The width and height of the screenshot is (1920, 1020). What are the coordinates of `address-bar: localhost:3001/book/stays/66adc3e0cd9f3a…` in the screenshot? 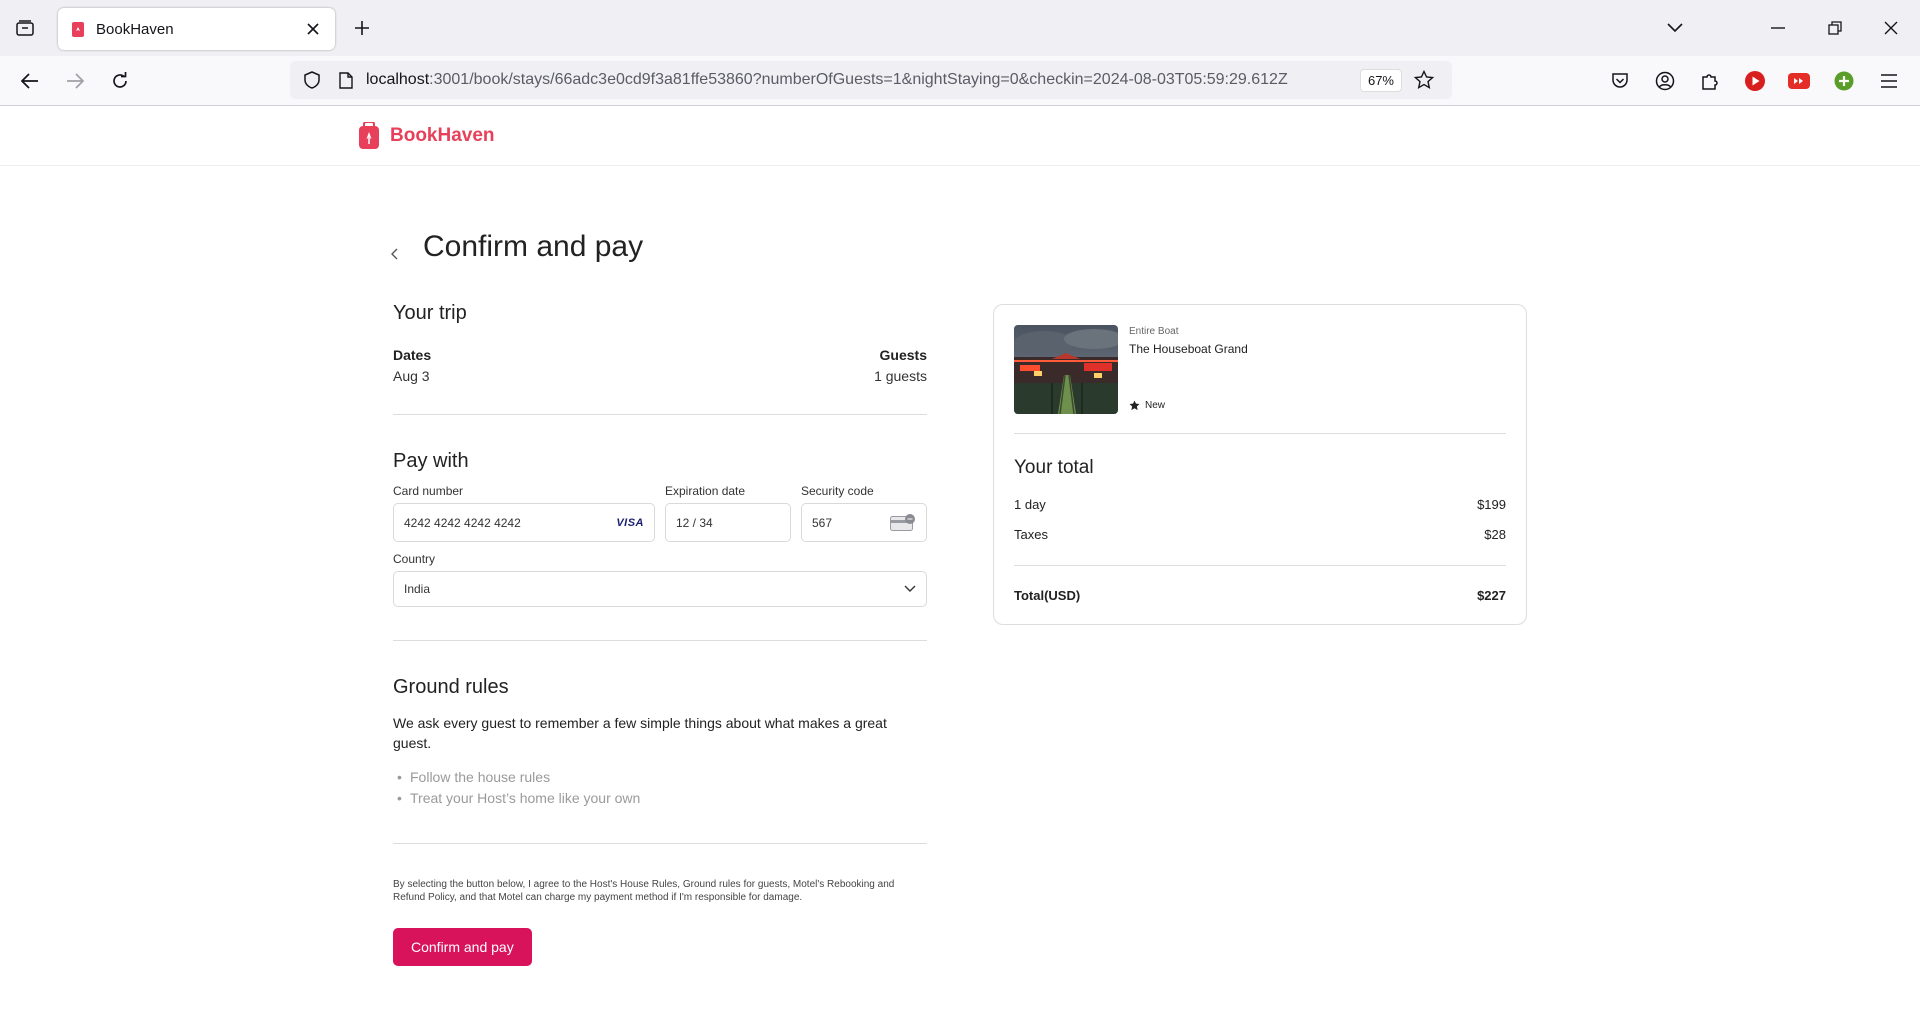 It's located at (871, 80).